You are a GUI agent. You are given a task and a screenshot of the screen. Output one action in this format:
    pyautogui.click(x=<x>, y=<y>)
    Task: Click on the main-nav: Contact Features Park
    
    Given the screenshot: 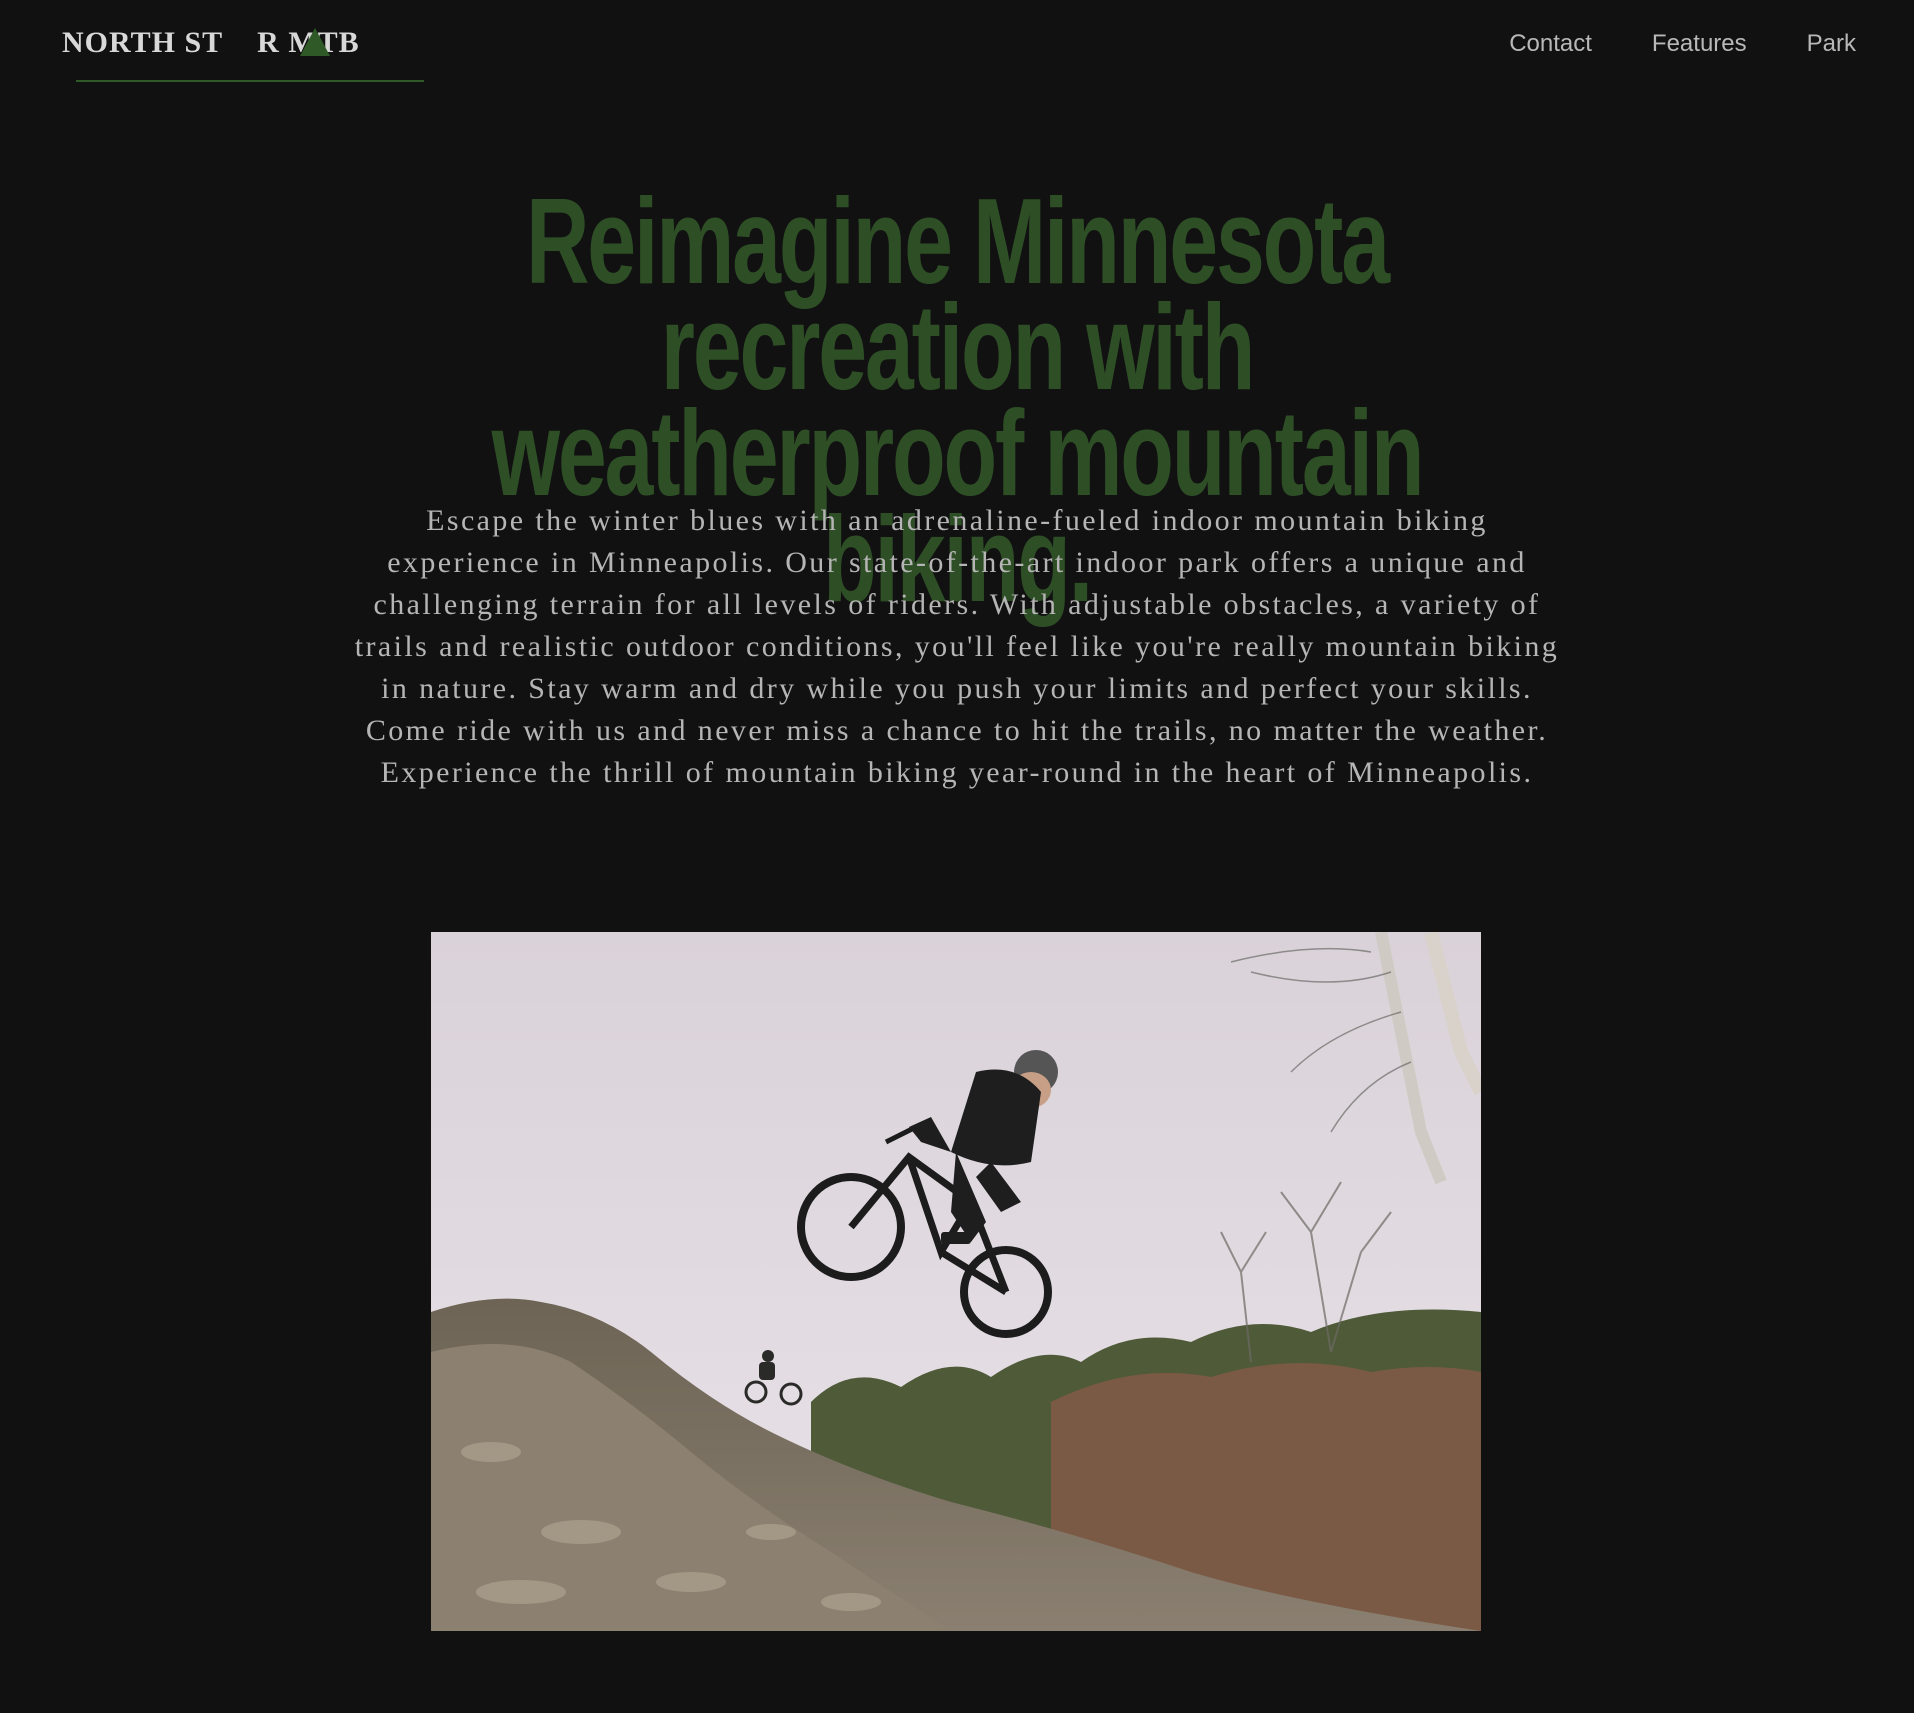 What is the action you would take?
    pyautogui.click(x=1682, y=44)
    